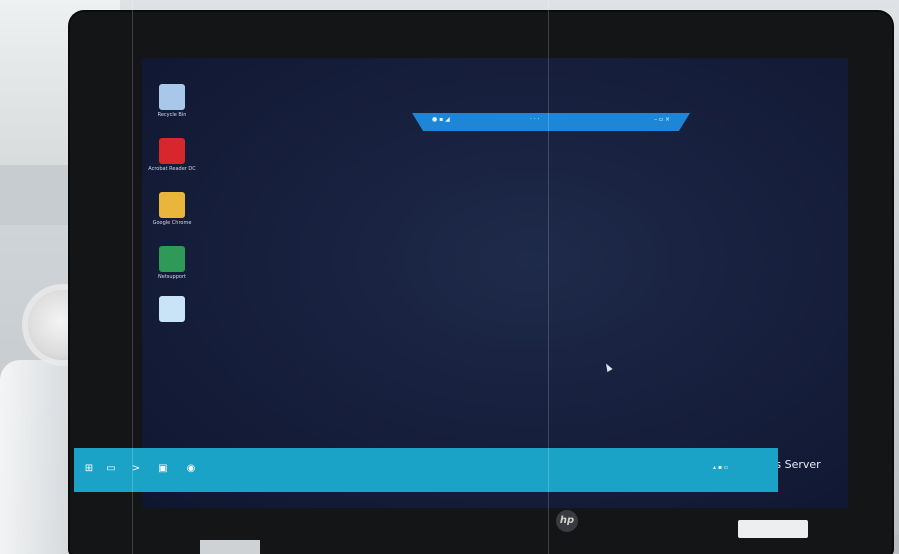 This screenshot has width=899, height=554. What do you see at coordinates (535, 119) in the screenshot?
I see `rdp-title: · · ·` at bounding box center [535, 119].